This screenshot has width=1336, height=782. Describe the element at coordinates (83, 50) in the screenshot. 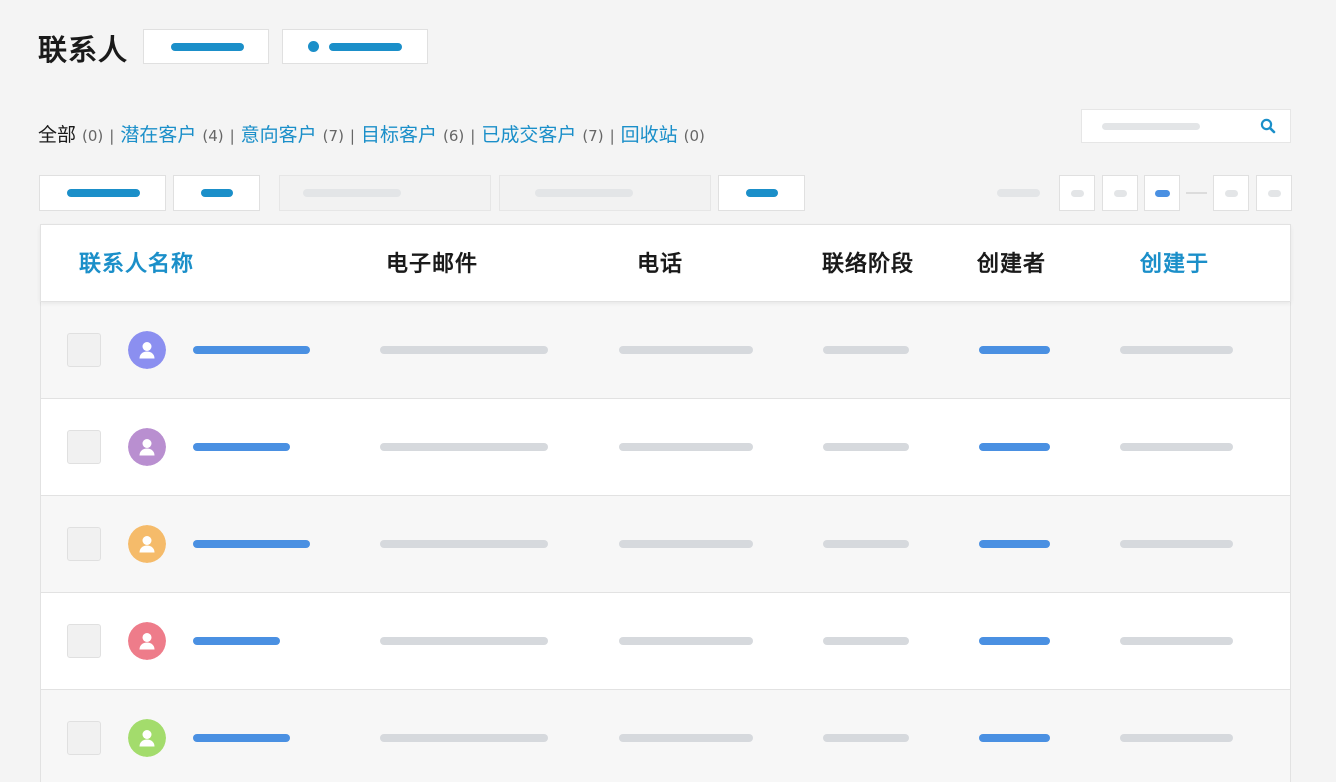

I see `page-title: 联系人` at that location.